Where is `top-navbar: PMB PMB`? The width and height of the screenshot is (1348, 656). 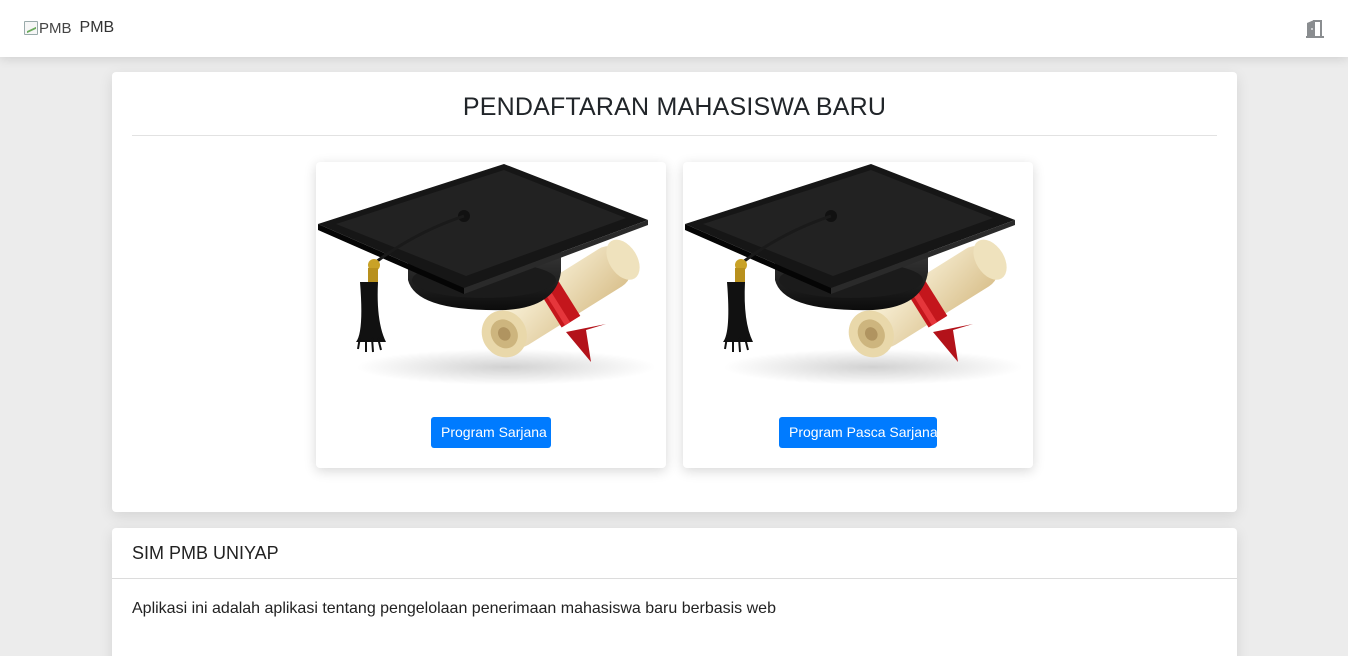 top-navbar: PMB PMB is located at coordinates (674, 28).